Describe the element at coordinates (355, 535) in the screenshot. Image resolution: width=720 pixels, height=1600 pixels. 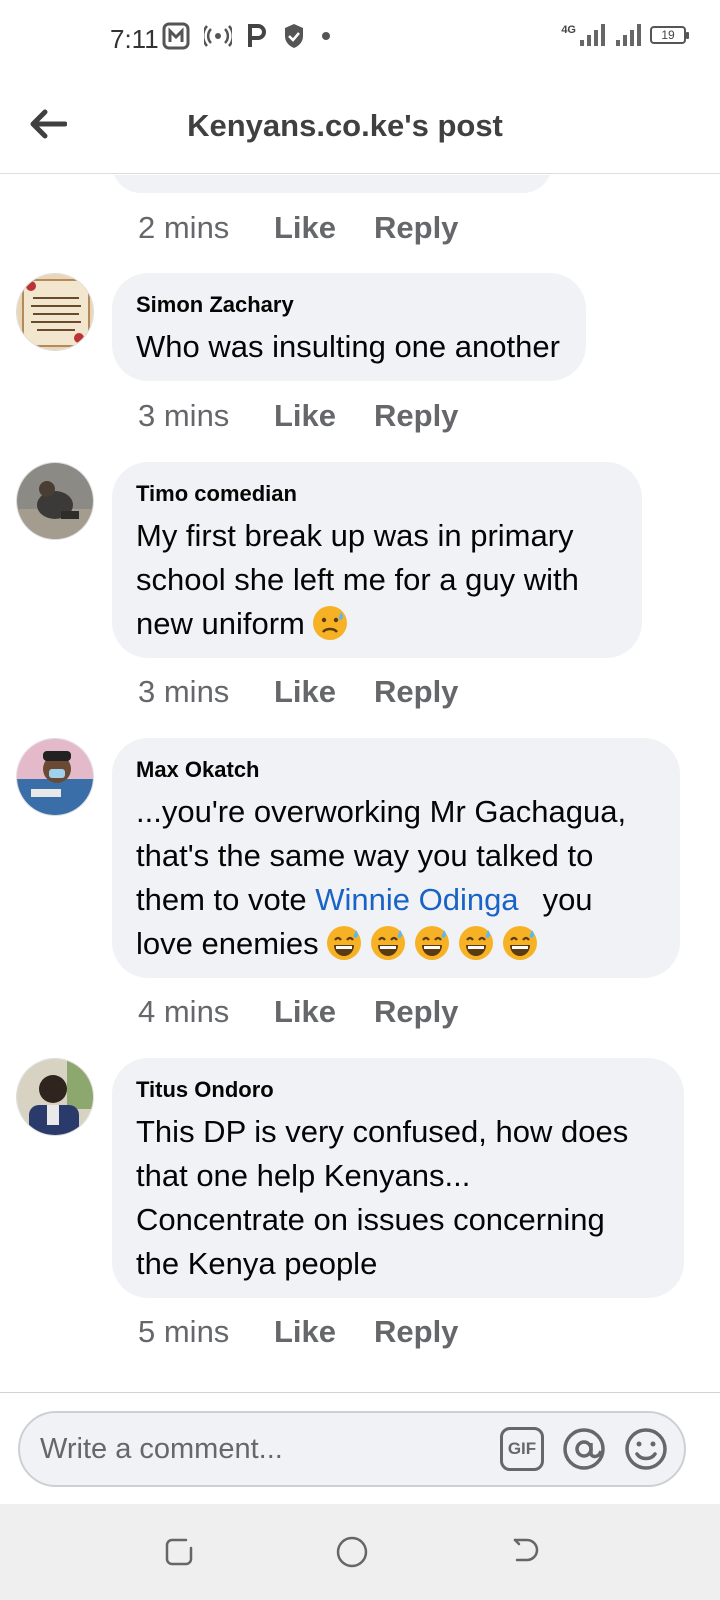
I see `comment-text-line: My first break up was in primary` at that location.